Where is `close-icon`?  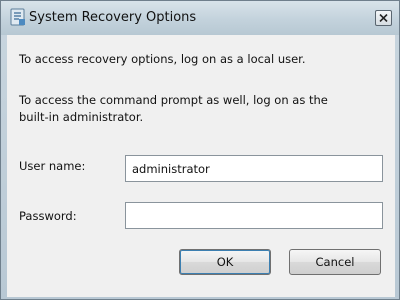
close-icon is located at coordinates (383, 18).